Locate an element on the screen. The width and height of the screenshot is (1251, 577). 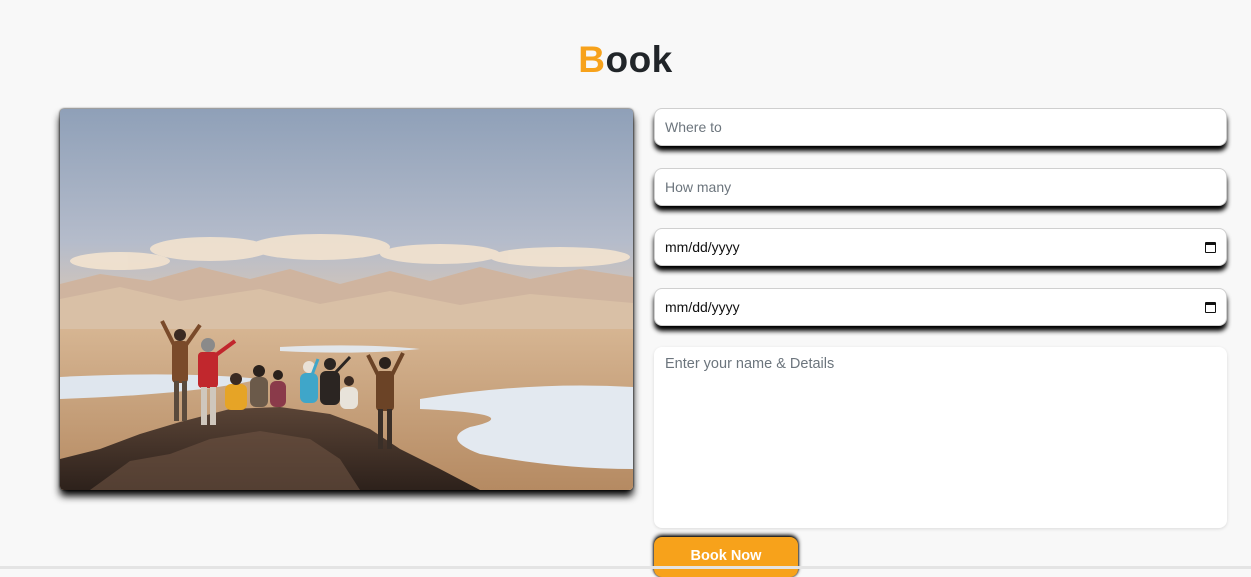
destination-input: Where to is located at coordinates (940, 127).